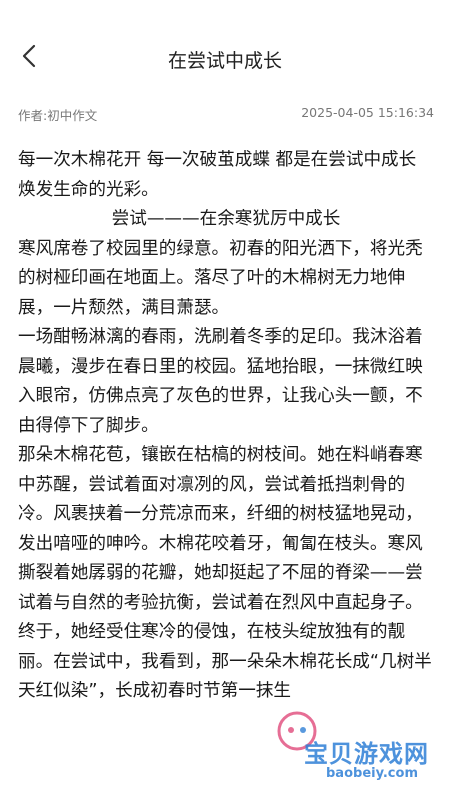 The image size is (450, 800). Describe the element at coordinates (217, 175) in the screenshot. I see `article-intro: 每一次木棉花开 每一次破茧成蝶 都是在尝试中成长 焕发生命的光彩。` at that location.